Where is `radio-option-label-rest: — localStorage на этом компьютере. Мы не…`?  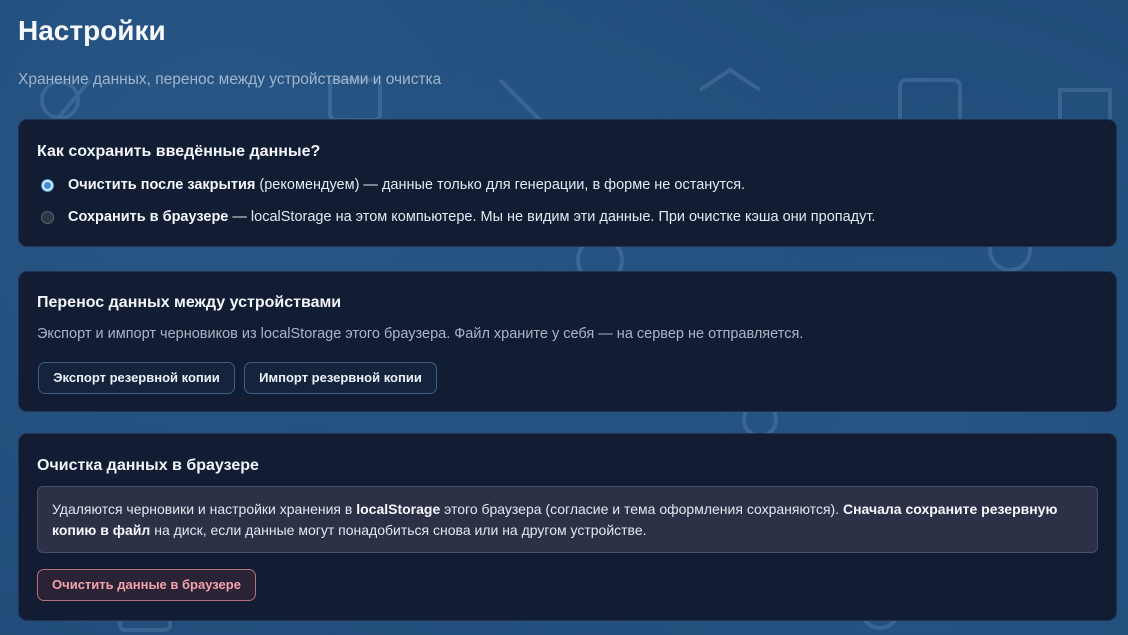 radio-option-label-rest: — localStorage на этом компьютере. Мы не… is located at coordinates (552, 217).